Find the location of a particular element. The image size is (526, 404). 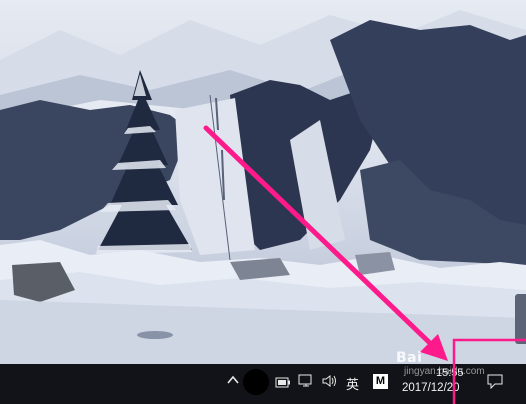

cursor-blob is located at coordinates (256, 382).